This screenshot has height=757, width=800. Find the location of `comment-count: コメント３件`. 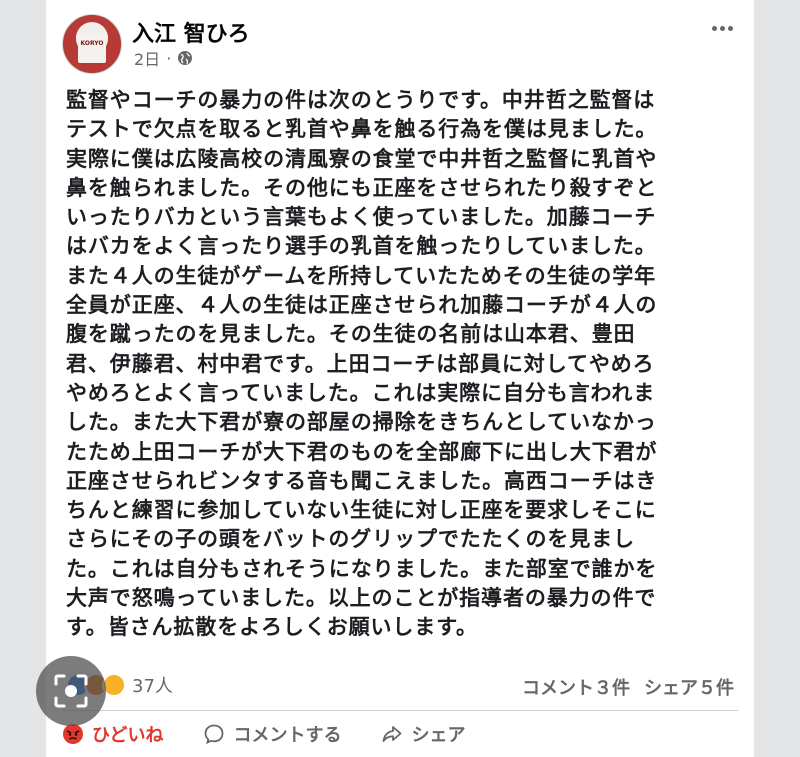

comment-count: コメント３件 is located at coordinates (576, 687).